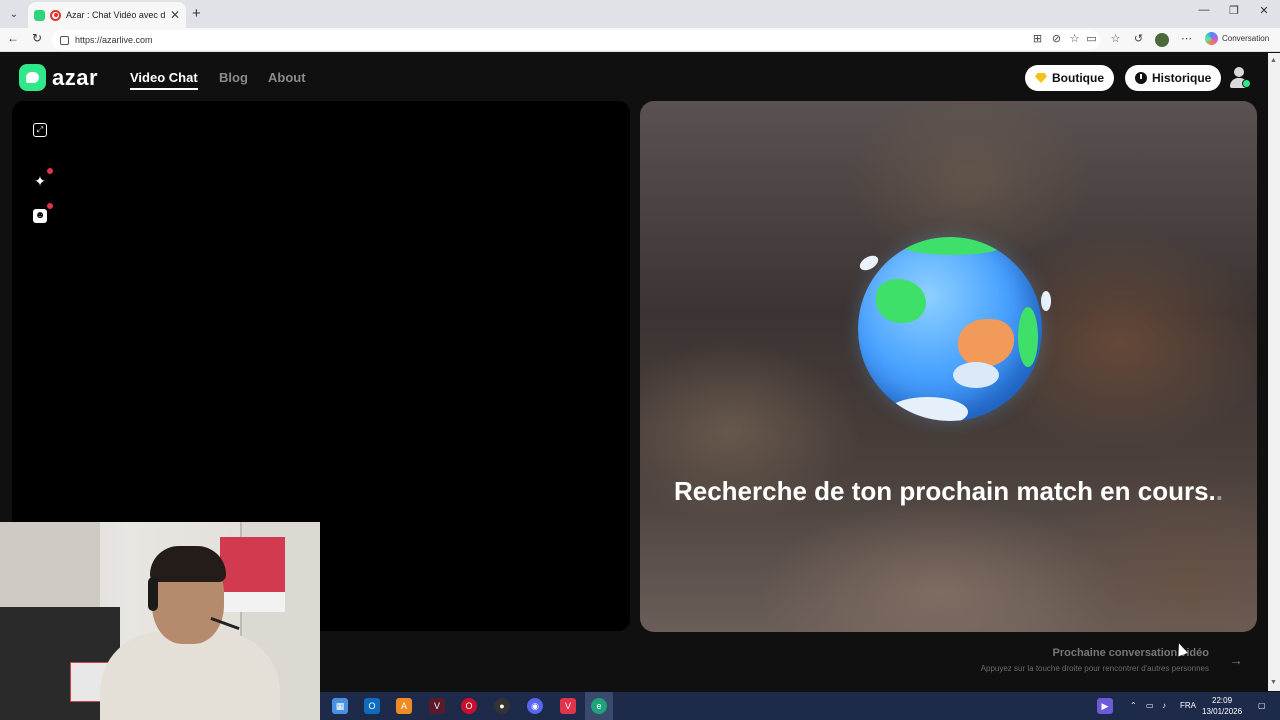 Image resolution: width=1280 pixels, height=720 pixels. What do you see at coordinates (950, 329) in the screenshot?
I see `globe-sphere` at bounding box center [950, 329].